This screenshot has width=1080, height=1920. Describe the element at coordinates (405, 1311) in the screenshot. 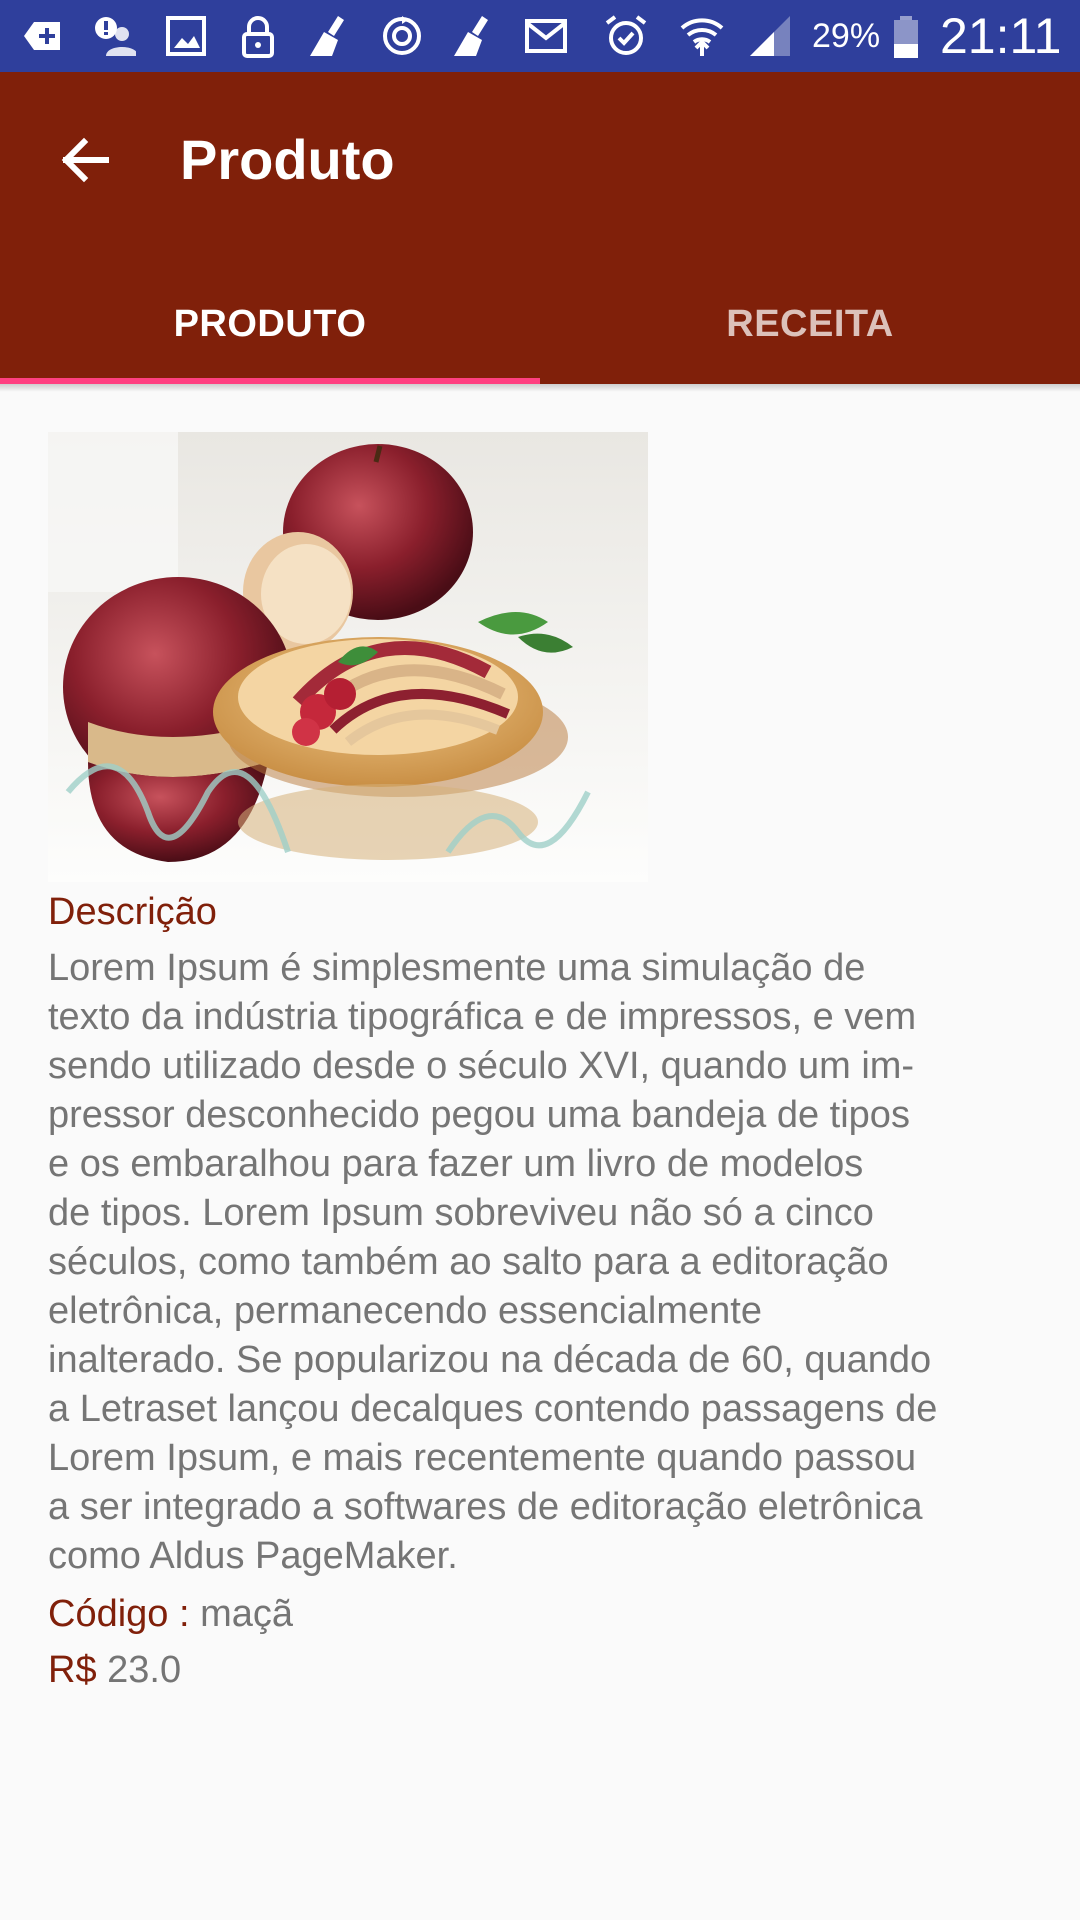

I see `description-line: eletrônica, permanecendo essencialmente` at that location.